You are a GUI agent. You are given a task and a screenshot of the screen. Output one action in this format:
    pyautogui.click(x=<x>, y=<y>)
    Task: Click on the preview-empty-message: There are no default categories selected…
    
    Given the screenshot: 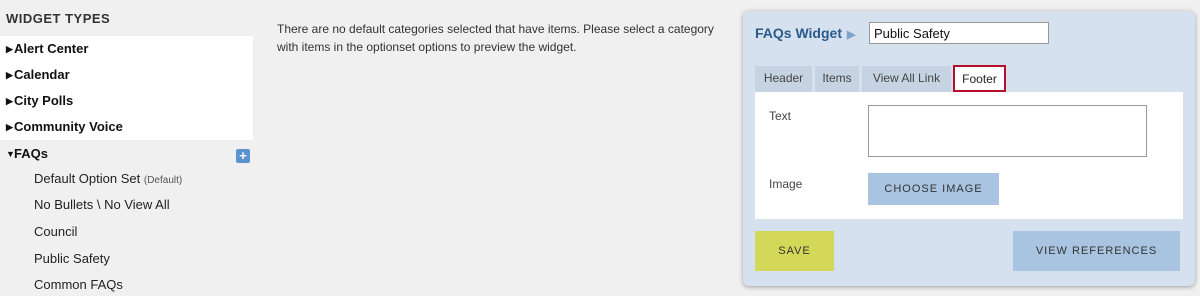 What is the action you would take?
    pyautogui.click(x=495, y=38)
    